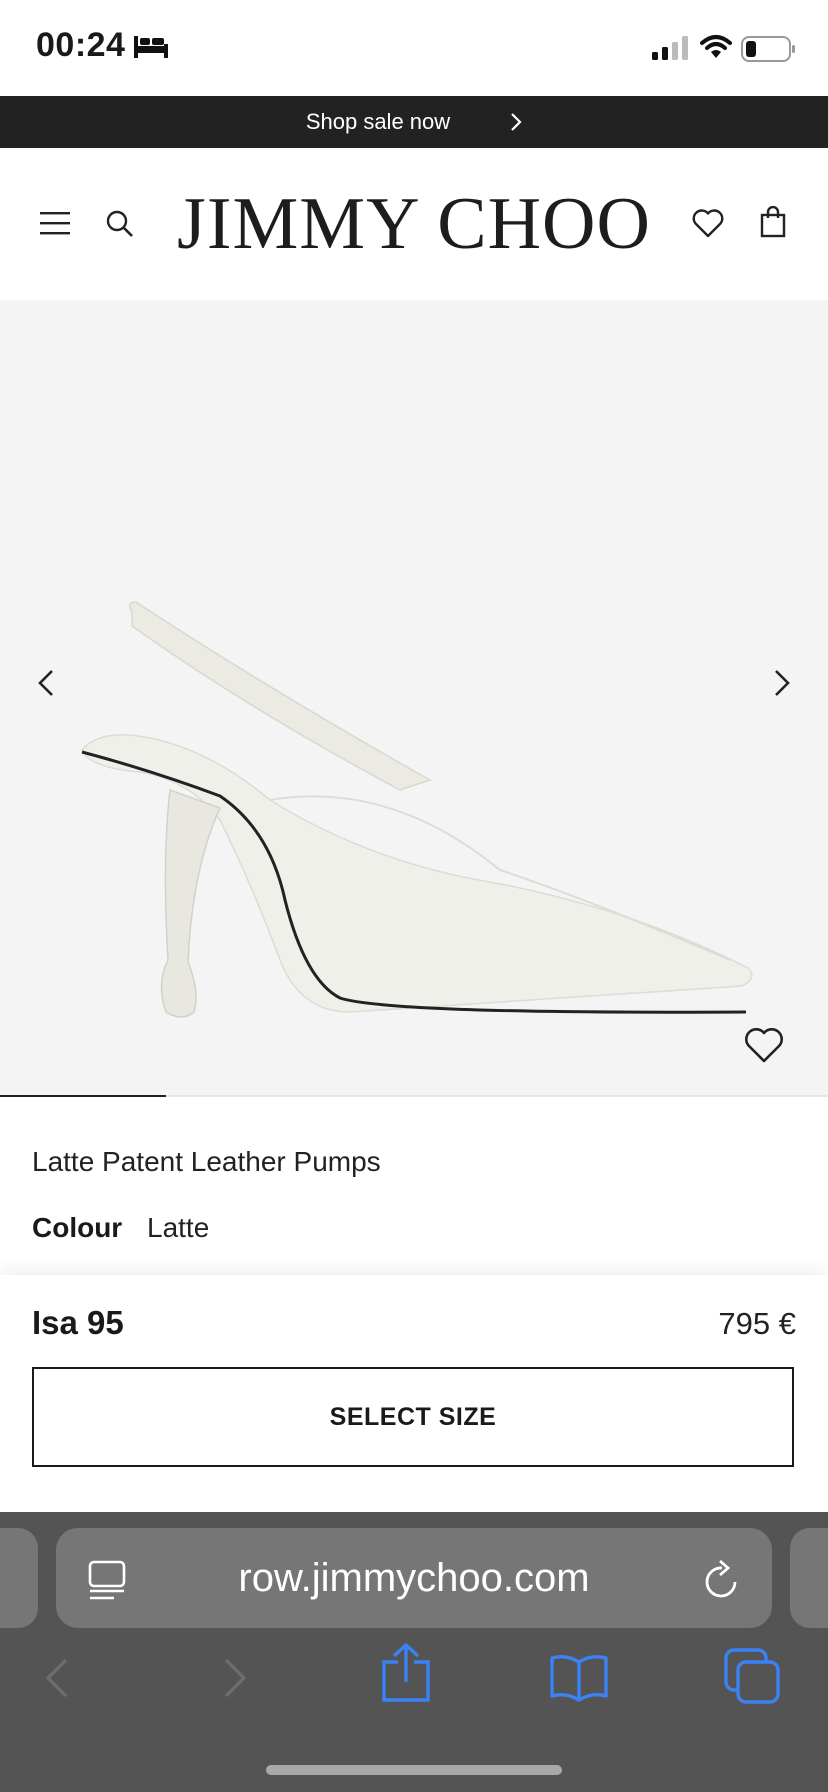 The image size is (828, 1792). I want to click on cellular-signal-icon, so click(670, 48).